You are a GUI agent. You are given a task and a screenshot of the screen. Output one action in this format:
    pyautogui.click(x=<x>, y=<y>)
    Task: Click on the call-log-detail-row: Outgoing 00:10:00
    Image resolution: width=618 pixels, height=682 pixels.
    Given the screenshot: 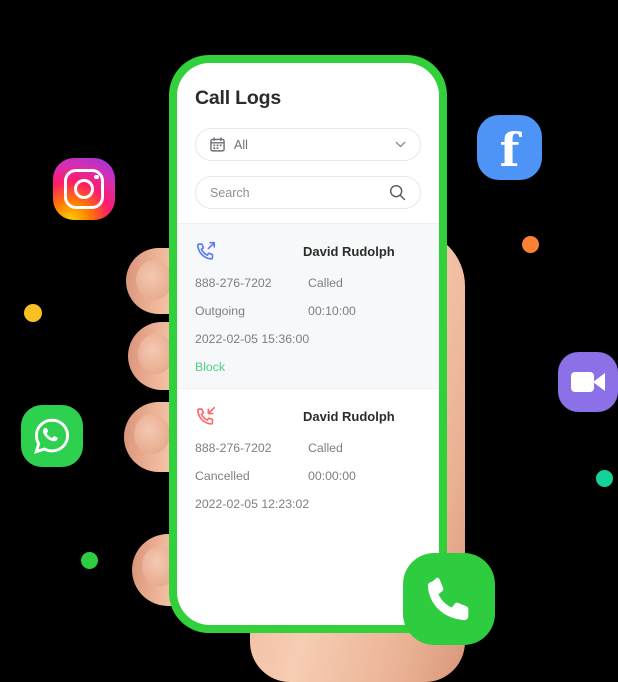 What is the action you would take?
    pyautogui.click(x=308, y=311)
    